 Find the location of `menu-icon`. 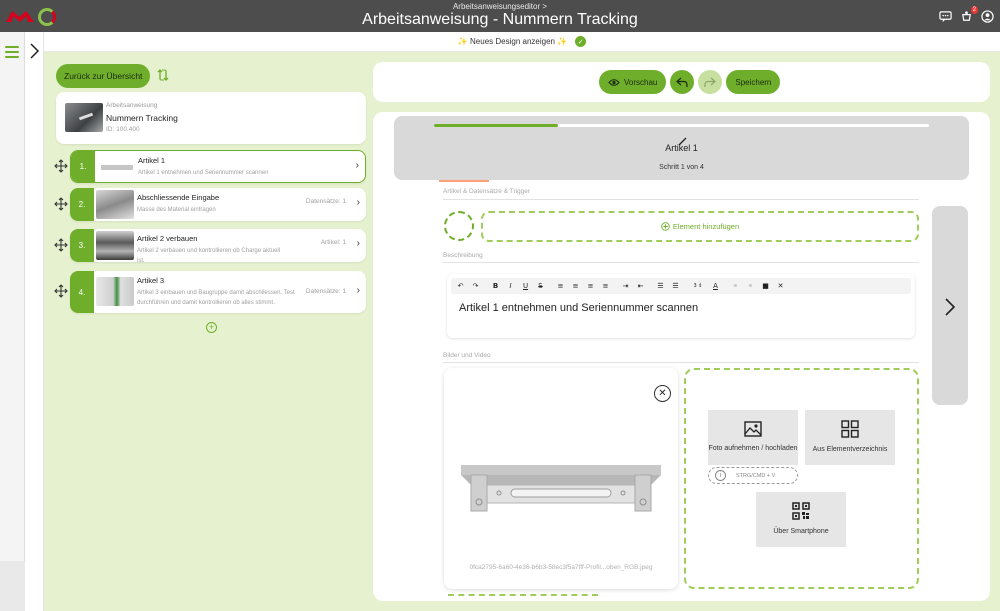

menu-icon is located at coordinates (12, 53).